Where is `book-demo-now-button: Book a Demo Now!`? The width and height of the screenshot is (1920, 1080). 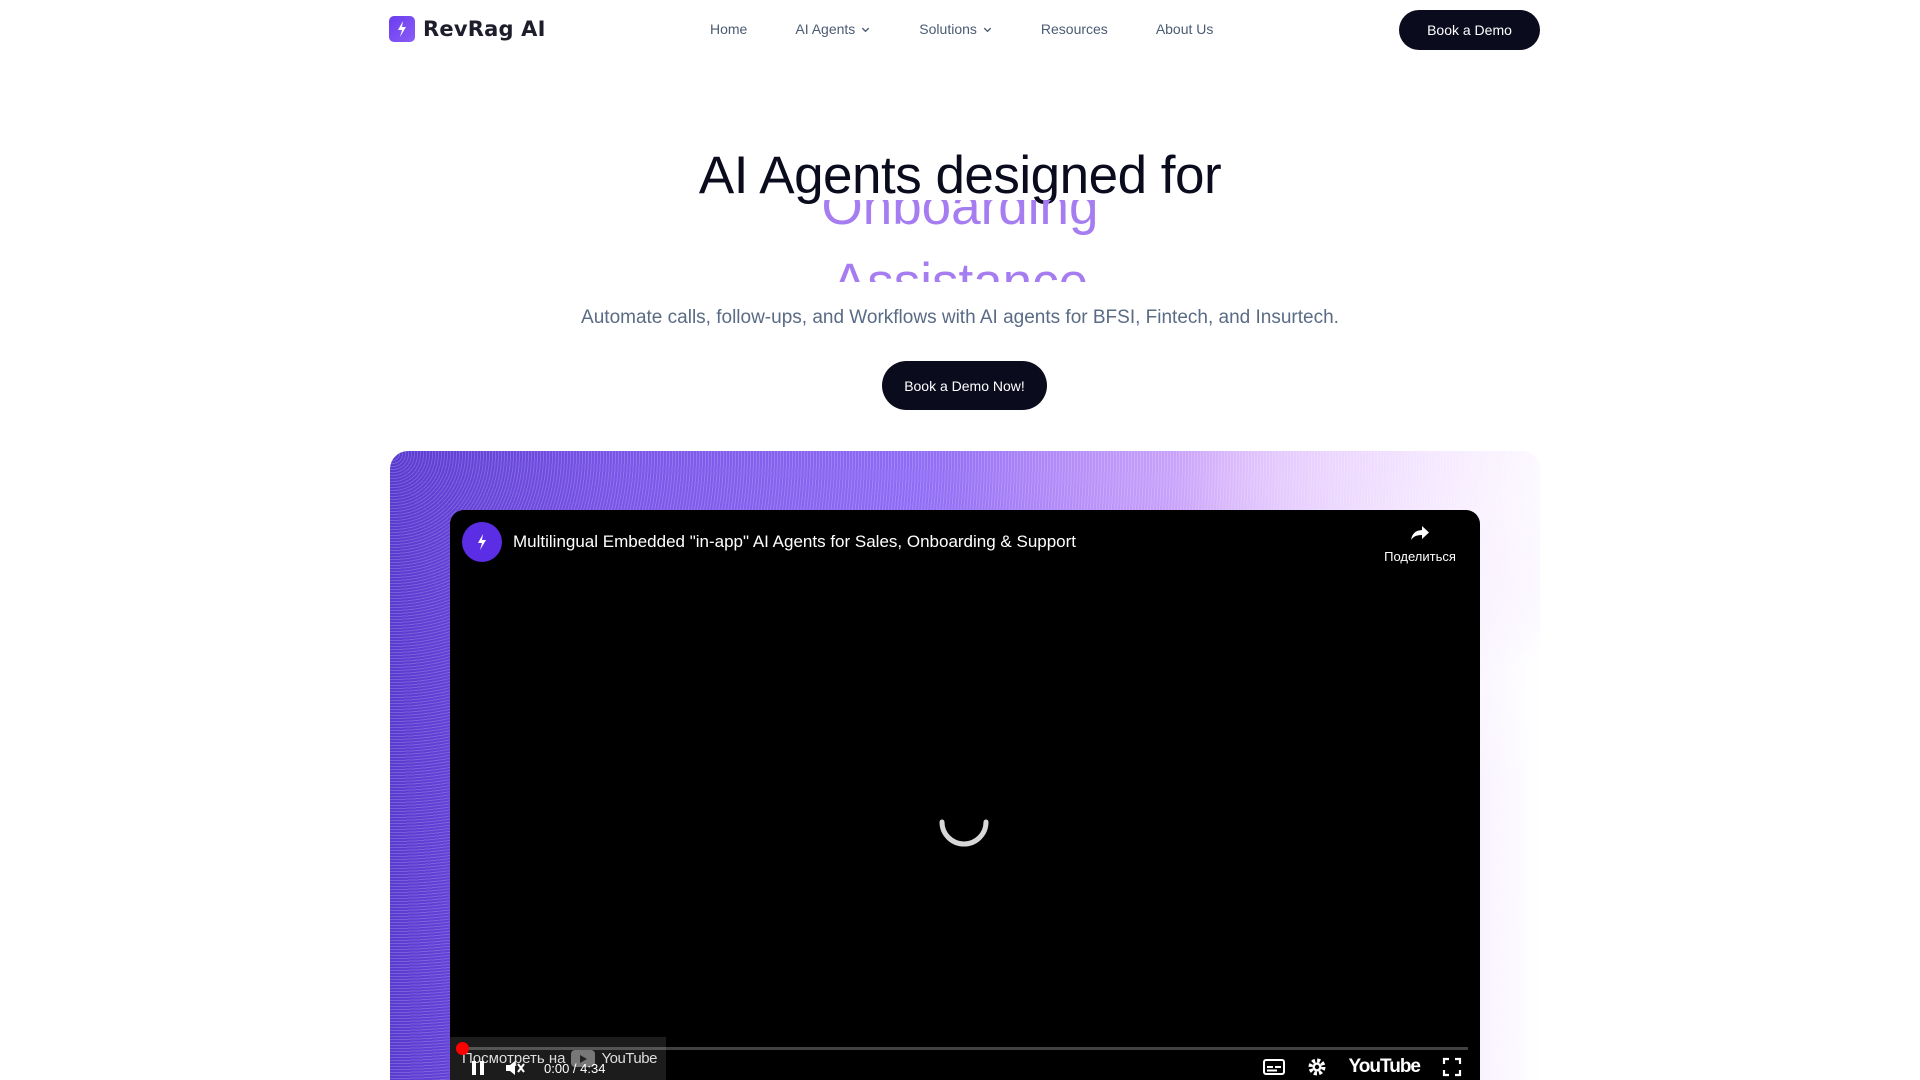 book-demo-now-button: Book a Demo Now! is located at coordinates (964, 385).